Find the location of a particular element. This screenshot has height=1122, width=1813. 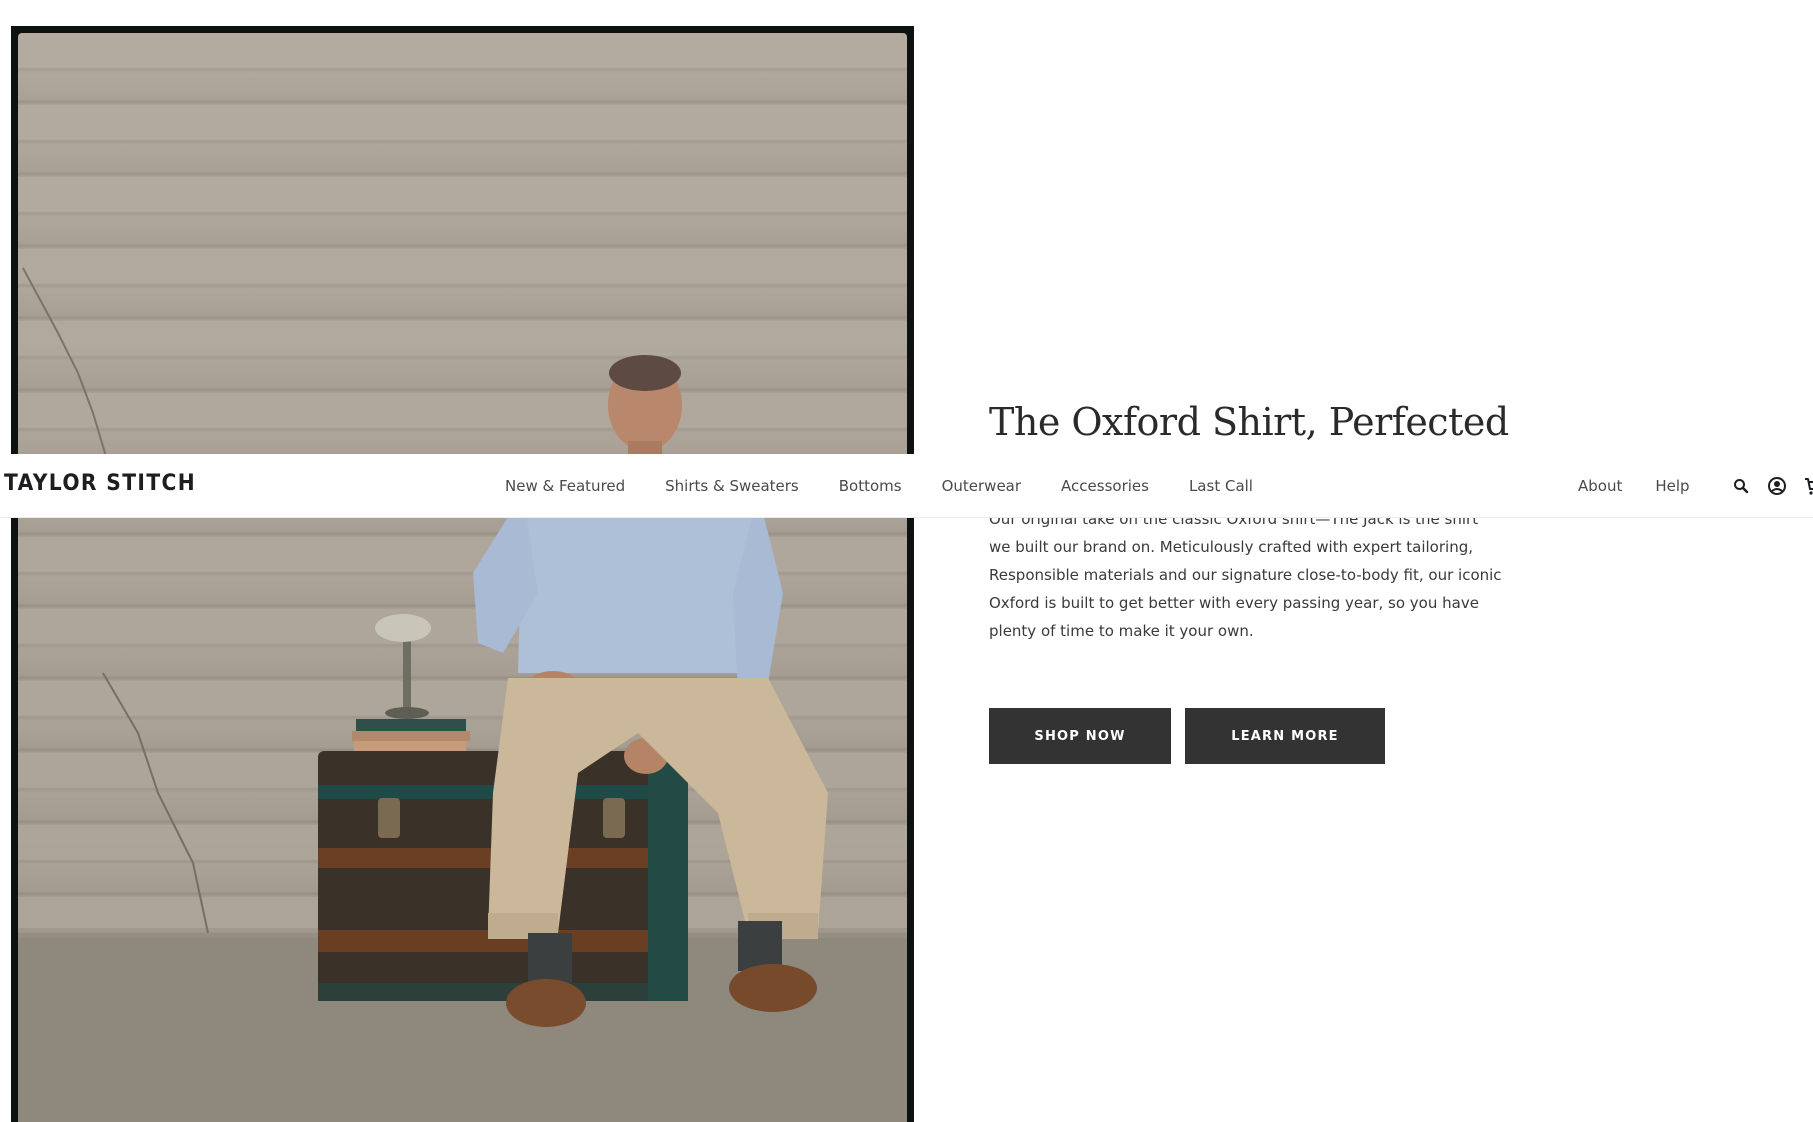

hero-buttons: SHOP NOW LEARN MORE is located at coordinates (1187, 736).